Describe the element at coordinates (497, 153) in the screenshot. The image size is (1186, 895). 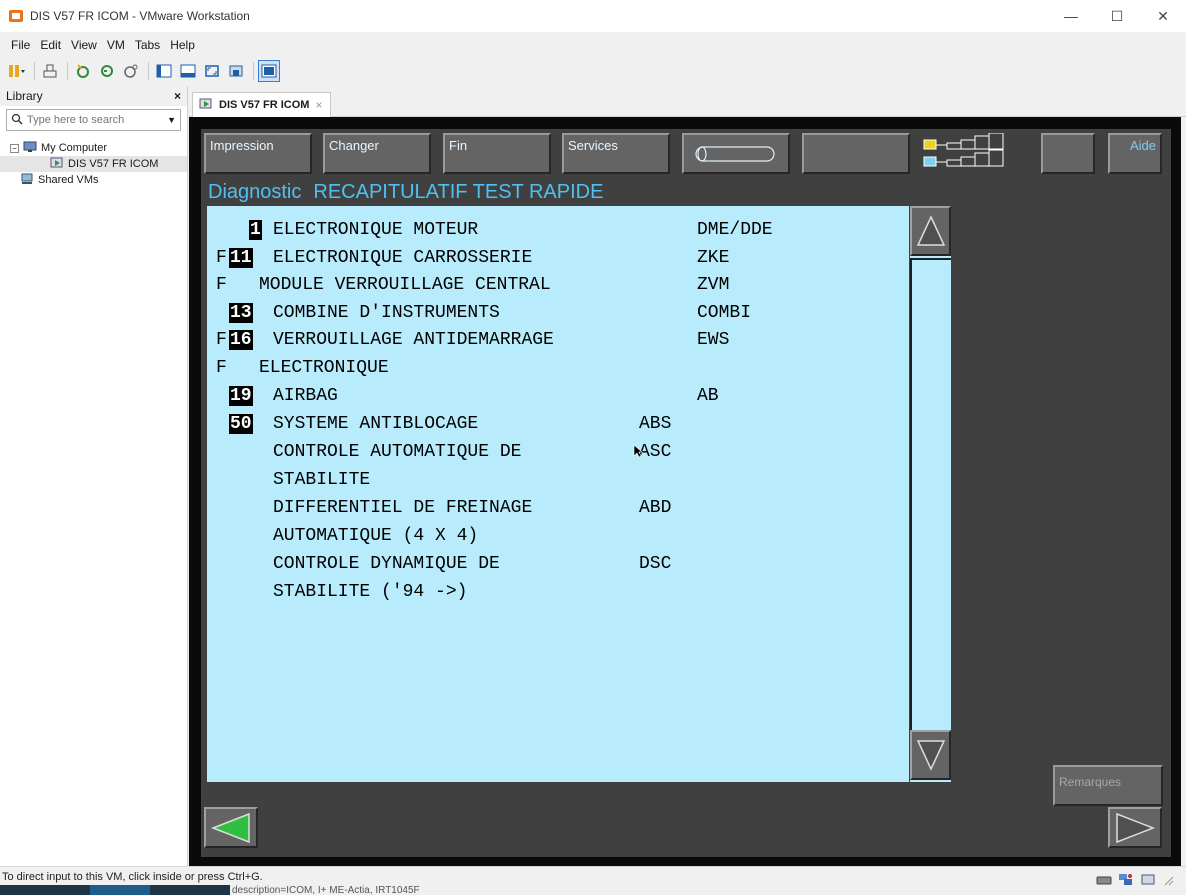
I see `fin-button: Fin` at that location.